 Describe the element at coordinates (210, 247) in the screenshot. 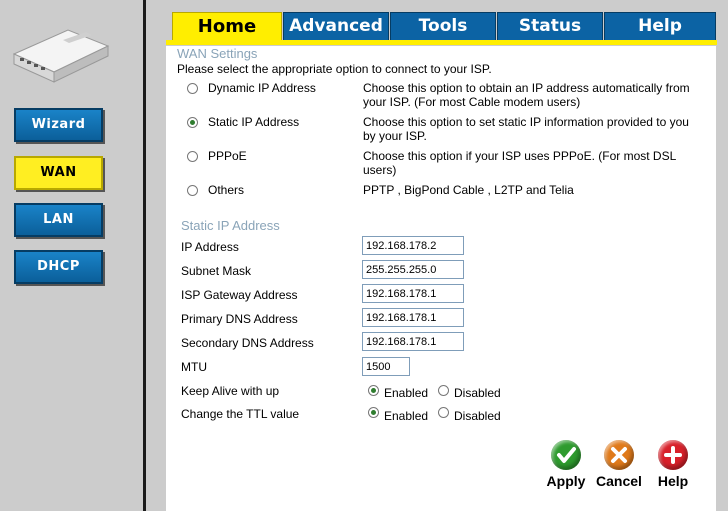

I see `field-label-ip: IP Address` at that location.